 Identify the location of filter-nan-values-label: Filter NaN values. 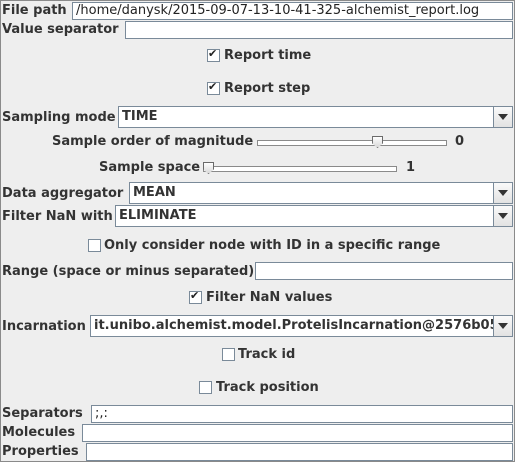
(269, 297).